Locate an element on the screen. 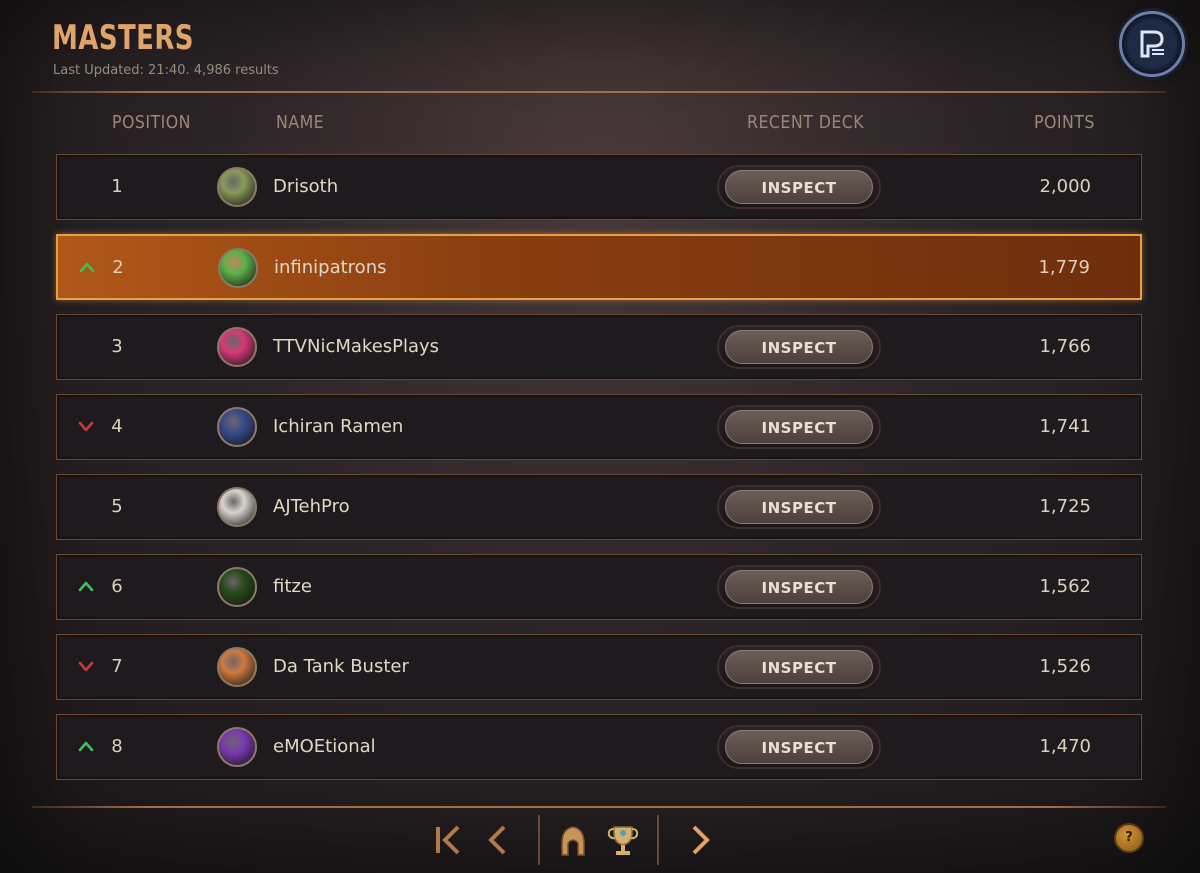 This screenshot has width=1200, height=873. shield-emblem-avatar-icon is located at coordinates (237, 667).